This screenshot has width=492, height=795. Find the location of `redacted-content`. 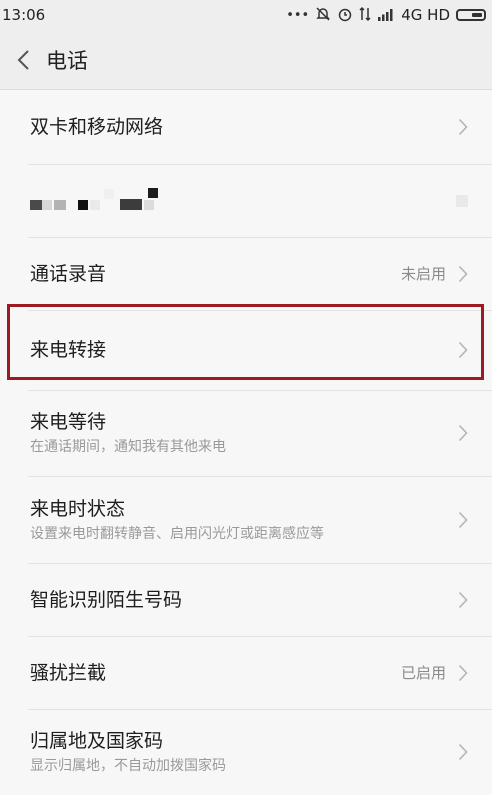

redacted-content is located at coordinates (243, 198).